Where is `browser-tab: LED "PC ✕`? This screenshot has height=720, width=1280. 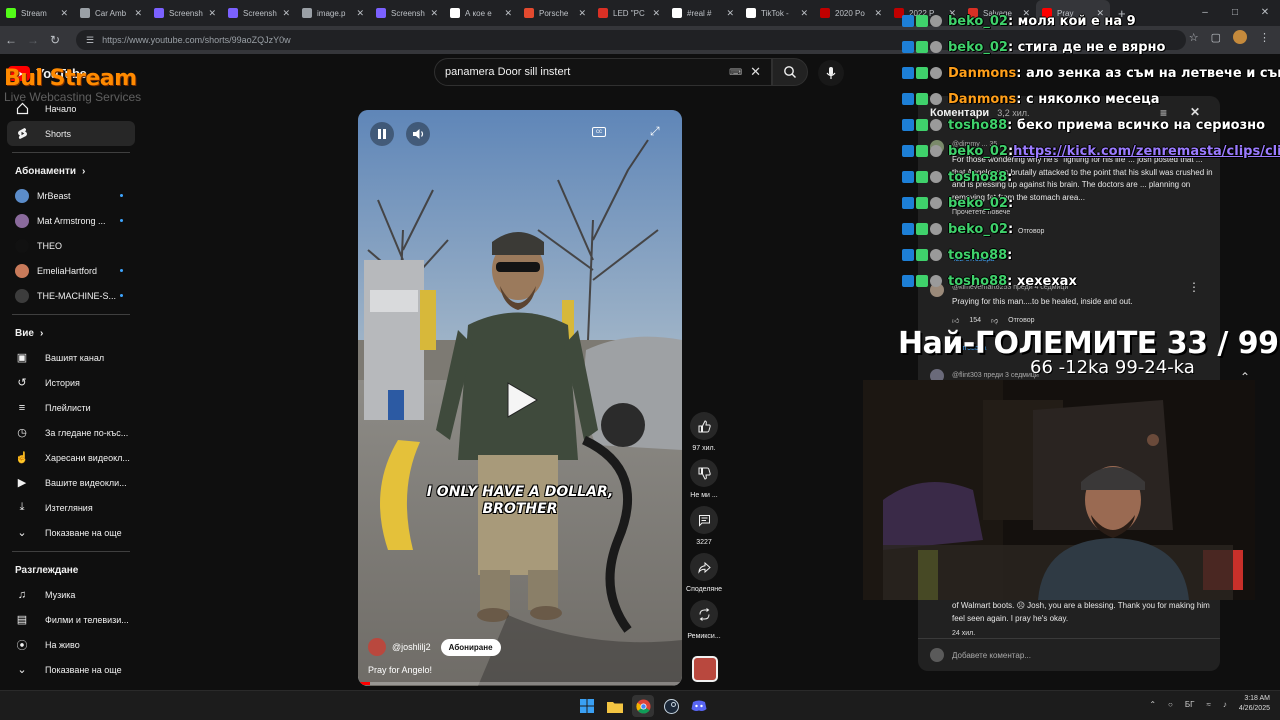
browser-tab: LED "PC ✕ is located at coordinates (629, 13).